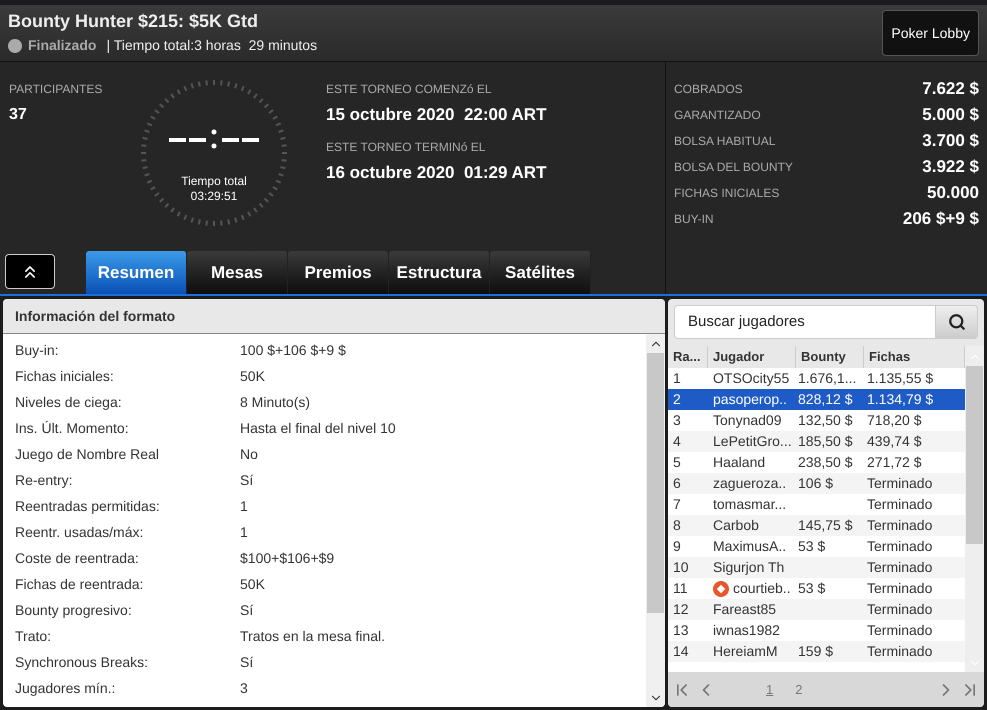  Describe the element at coordinates (677, 399) in the screenshot. I see `rank-cell-text: 2` at that location.